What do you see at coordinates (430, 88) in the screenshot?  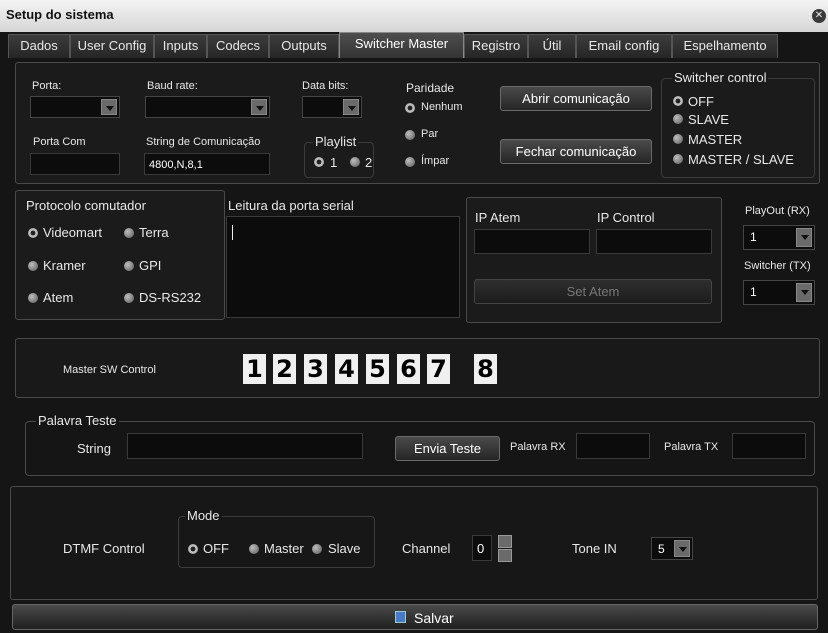 I see `paridade-label: Paridade` at bounding box center [430, 88].